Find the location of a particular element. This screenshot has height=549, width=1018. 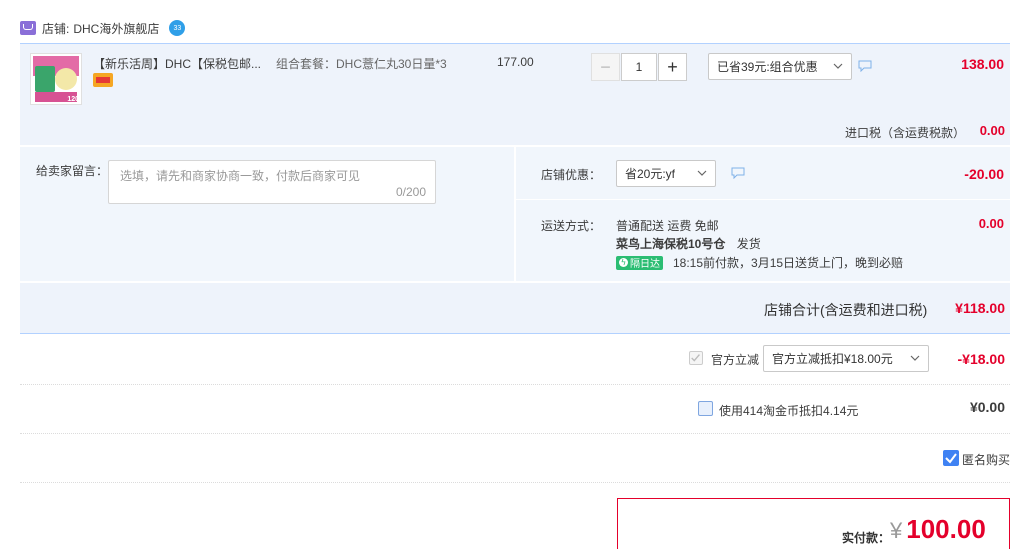

shop-name-link: DHC海外旗舰店 is located at coordinates (116, 28).